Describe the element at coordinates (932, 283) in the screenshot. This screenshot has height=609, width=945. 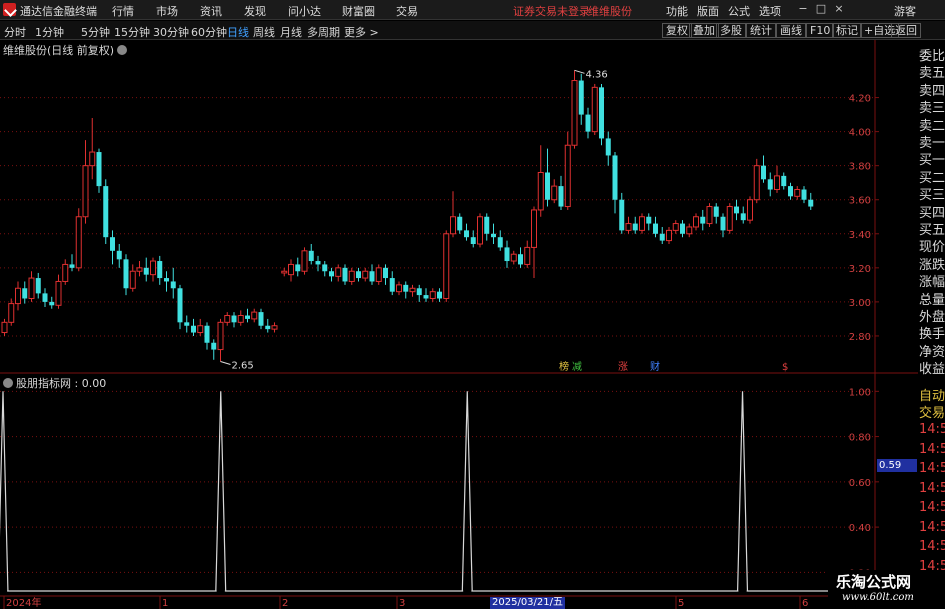
I see `quote-panel-item: 涨幅` at that location.